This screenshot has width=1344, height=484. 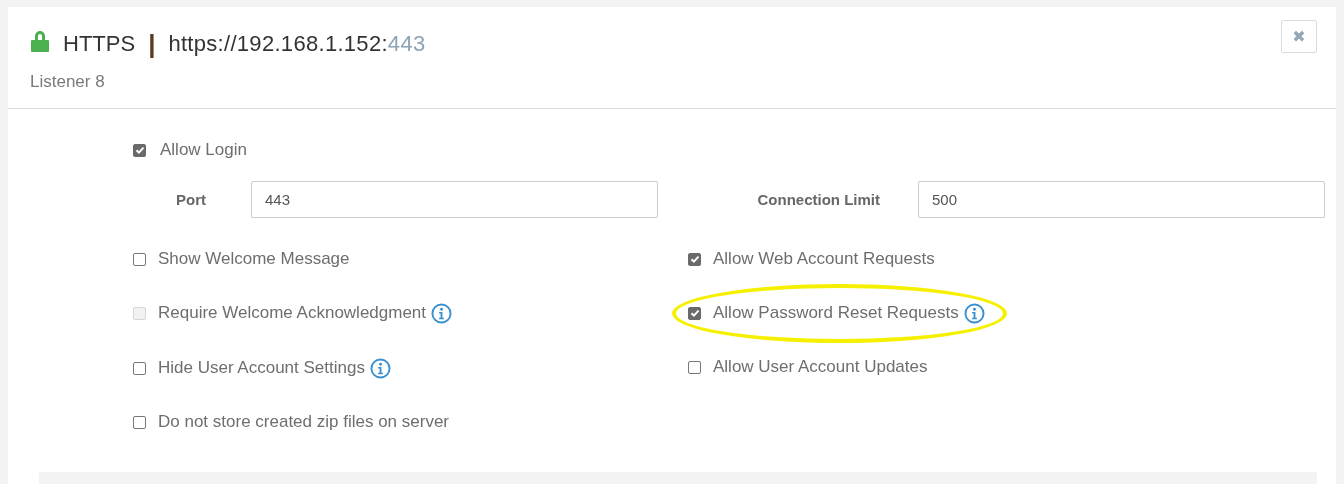 What do you see at coordinates (191, 199) in the screenshot?
I see `field-label: Port` at bounding box center [191, 199].